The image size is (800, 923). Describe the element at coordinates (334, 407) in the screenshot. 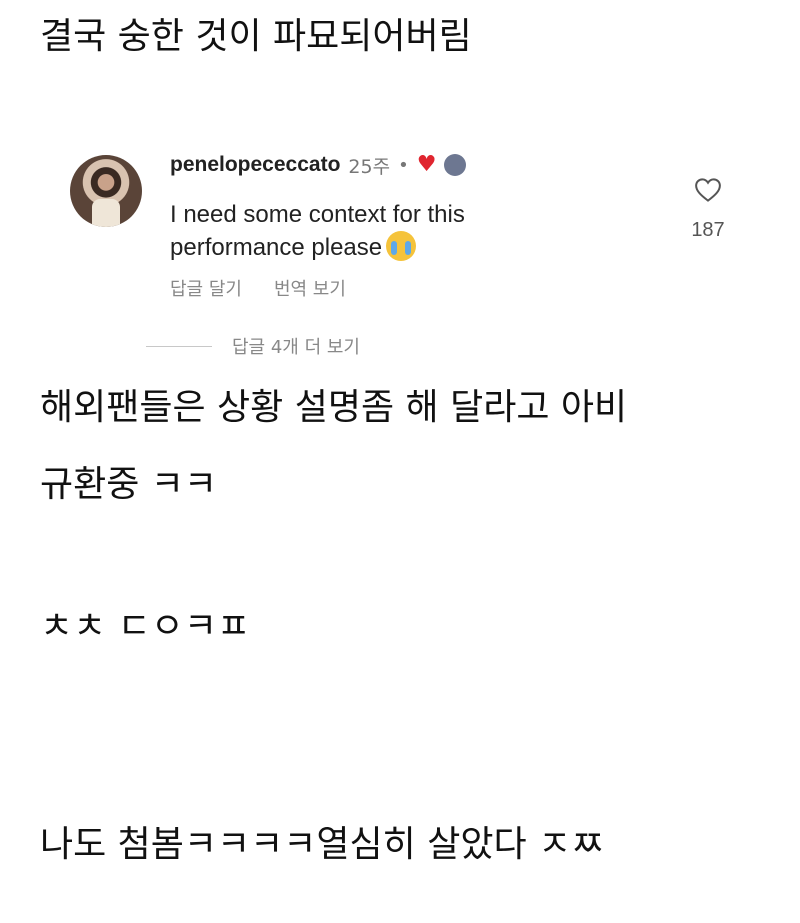

I see `paragraph-1-line-1: 해외팬들은 상황 설명좀 해 달라고 아비` at that location.